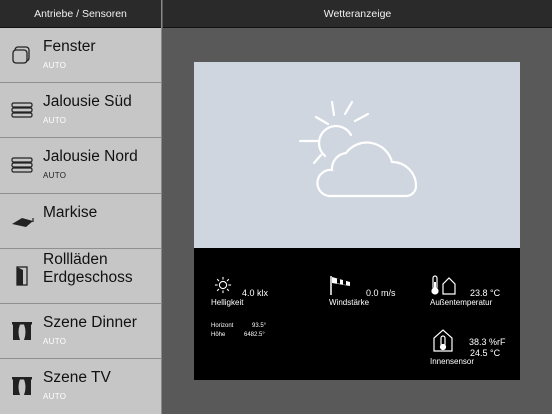  I want to click on sidebar-item-label-line2: Erdgeschoss, so click(88, 277).